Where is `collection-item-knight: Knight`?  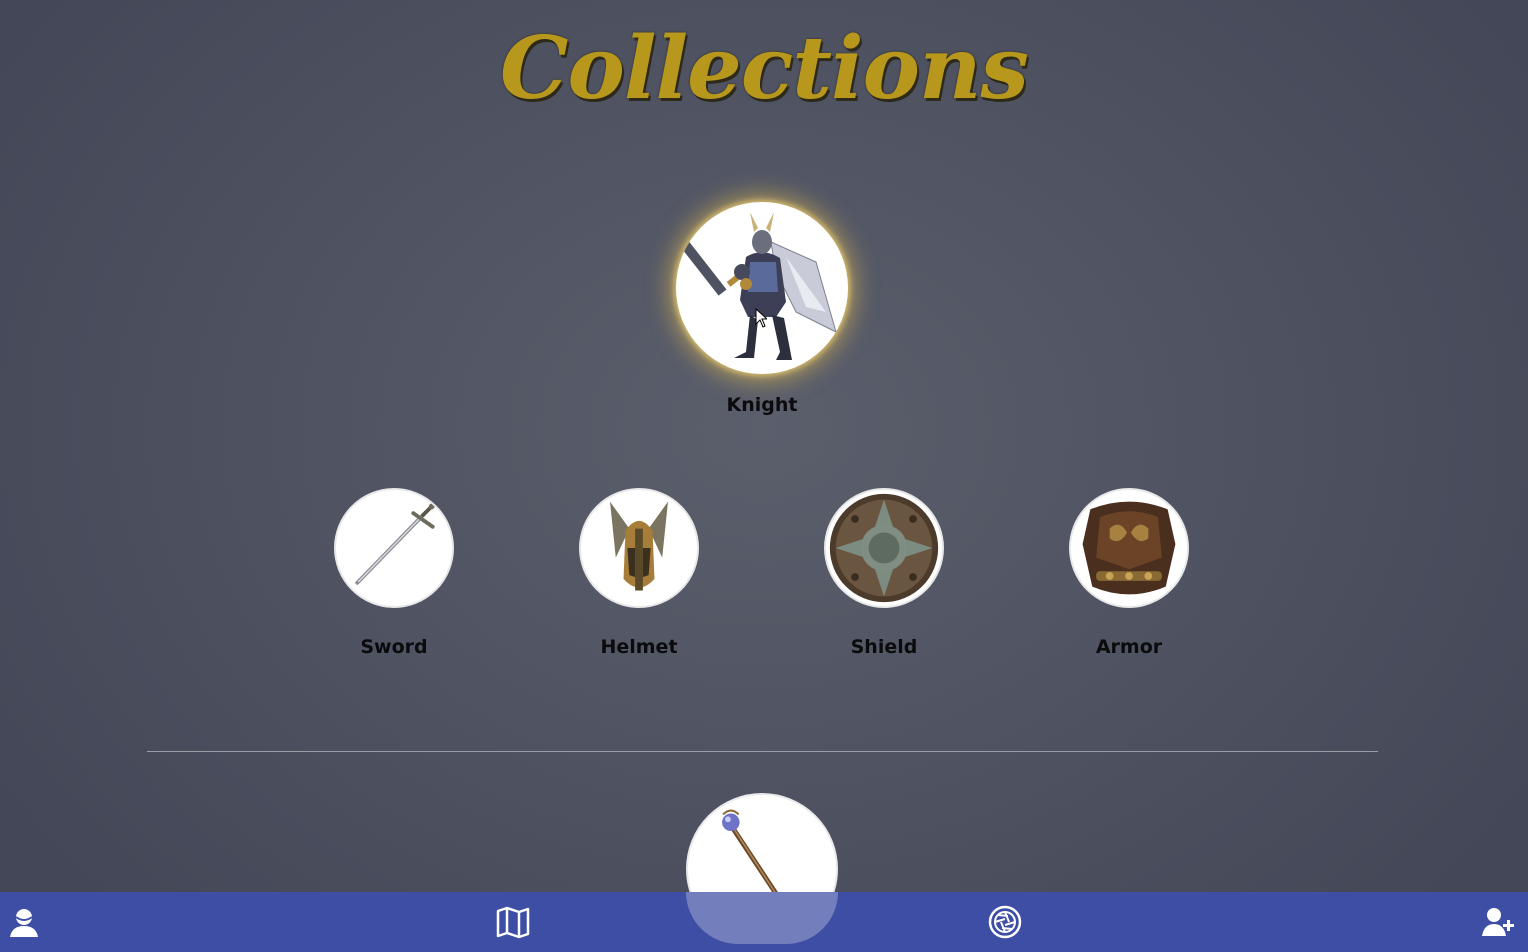
collection-item-knight: Knight is located at coordinates (762, 309).